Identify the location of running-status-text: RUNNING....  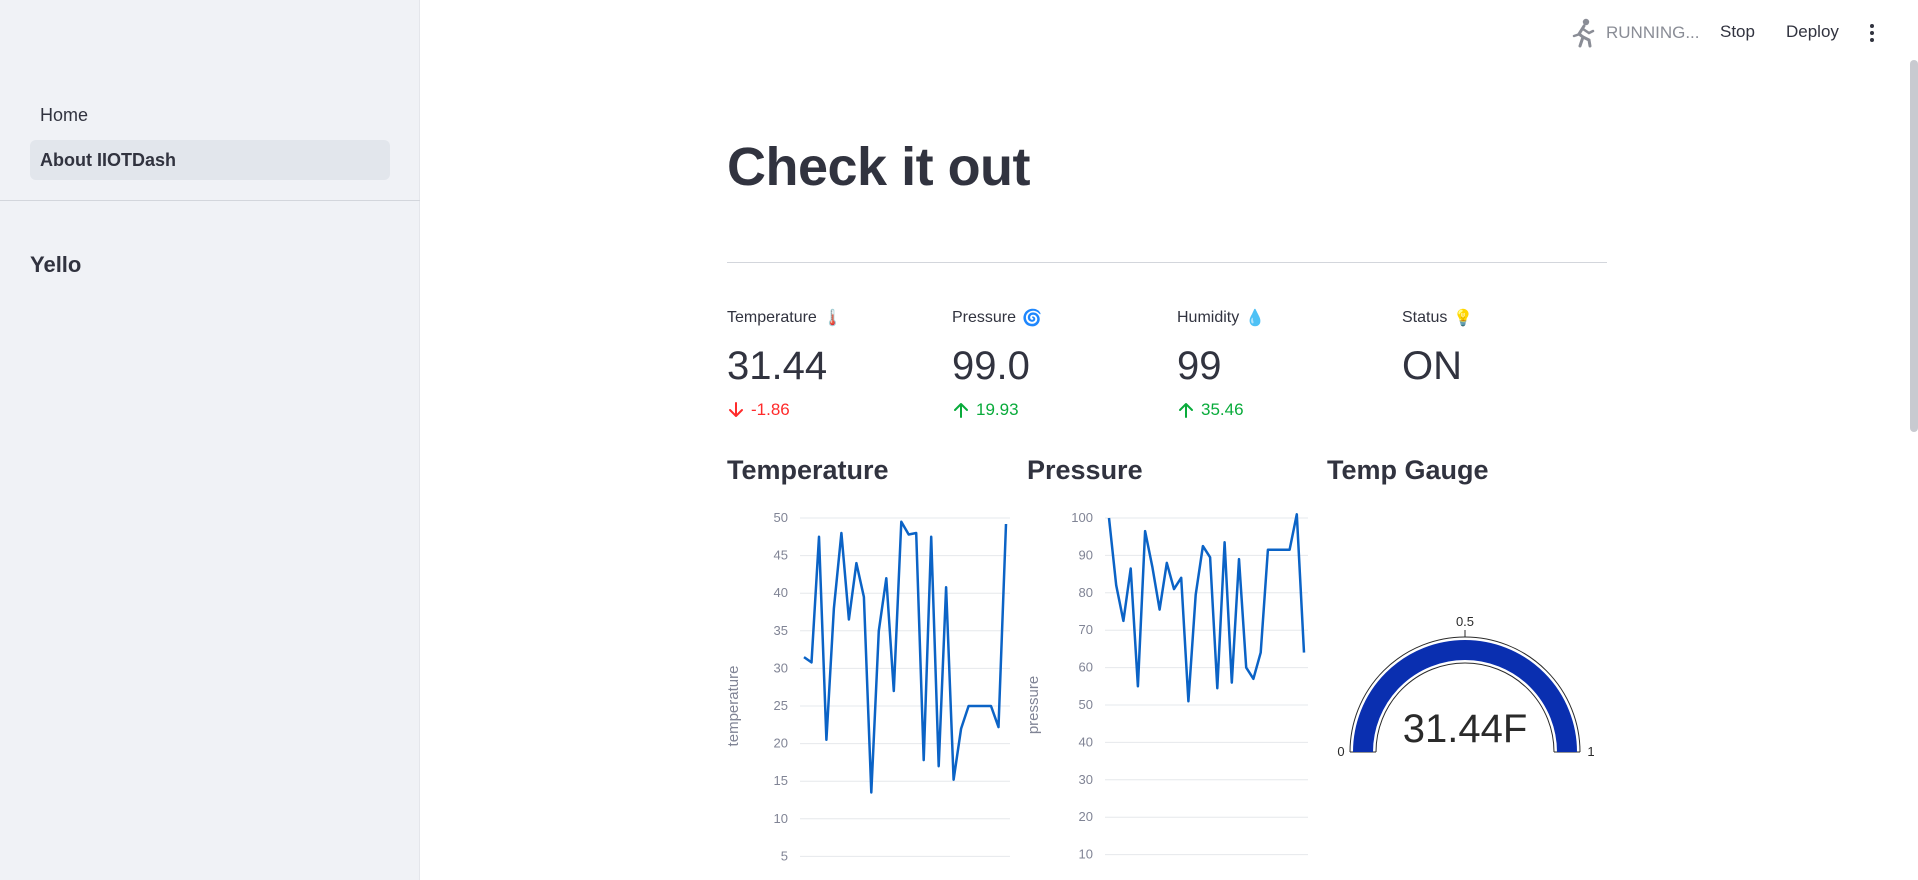
(1653, 32).